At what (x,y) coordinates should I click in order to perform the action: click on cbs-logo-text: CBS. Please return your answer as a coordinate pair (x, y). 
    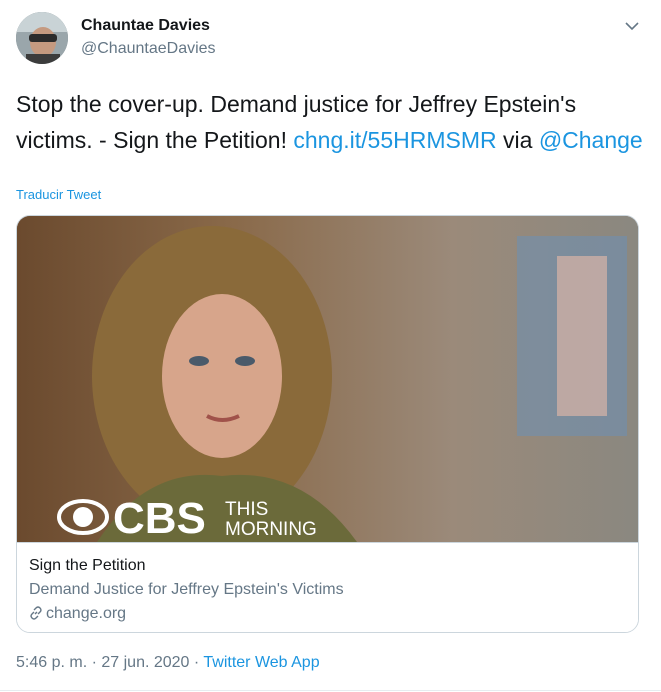
    Looking at the image, I should click on (159, 518).